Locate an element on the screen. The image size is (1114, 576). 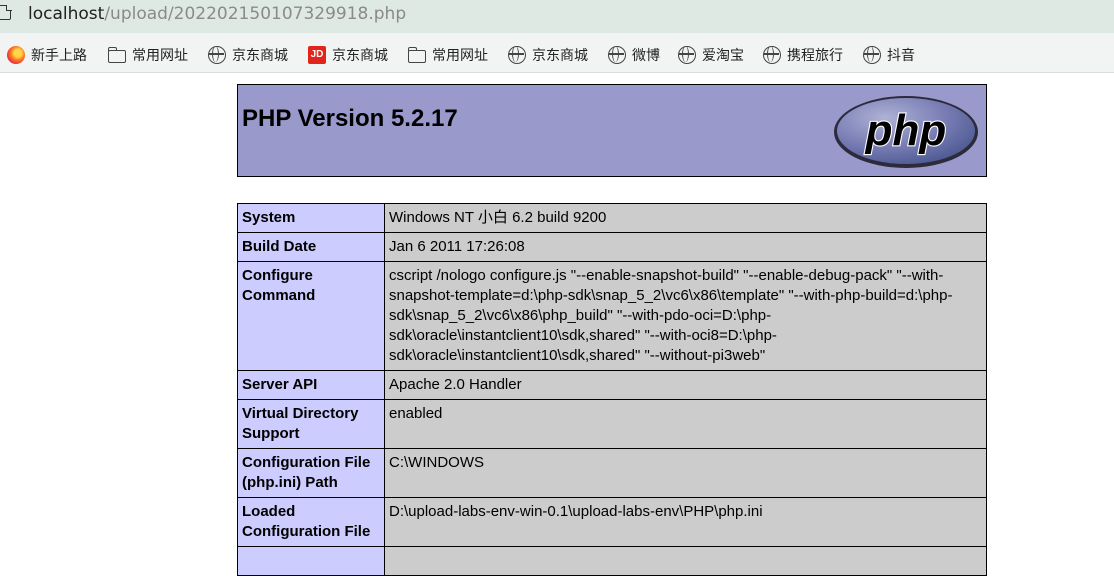
bookmark-label: 抖音 is located at coordinates (901, 56).